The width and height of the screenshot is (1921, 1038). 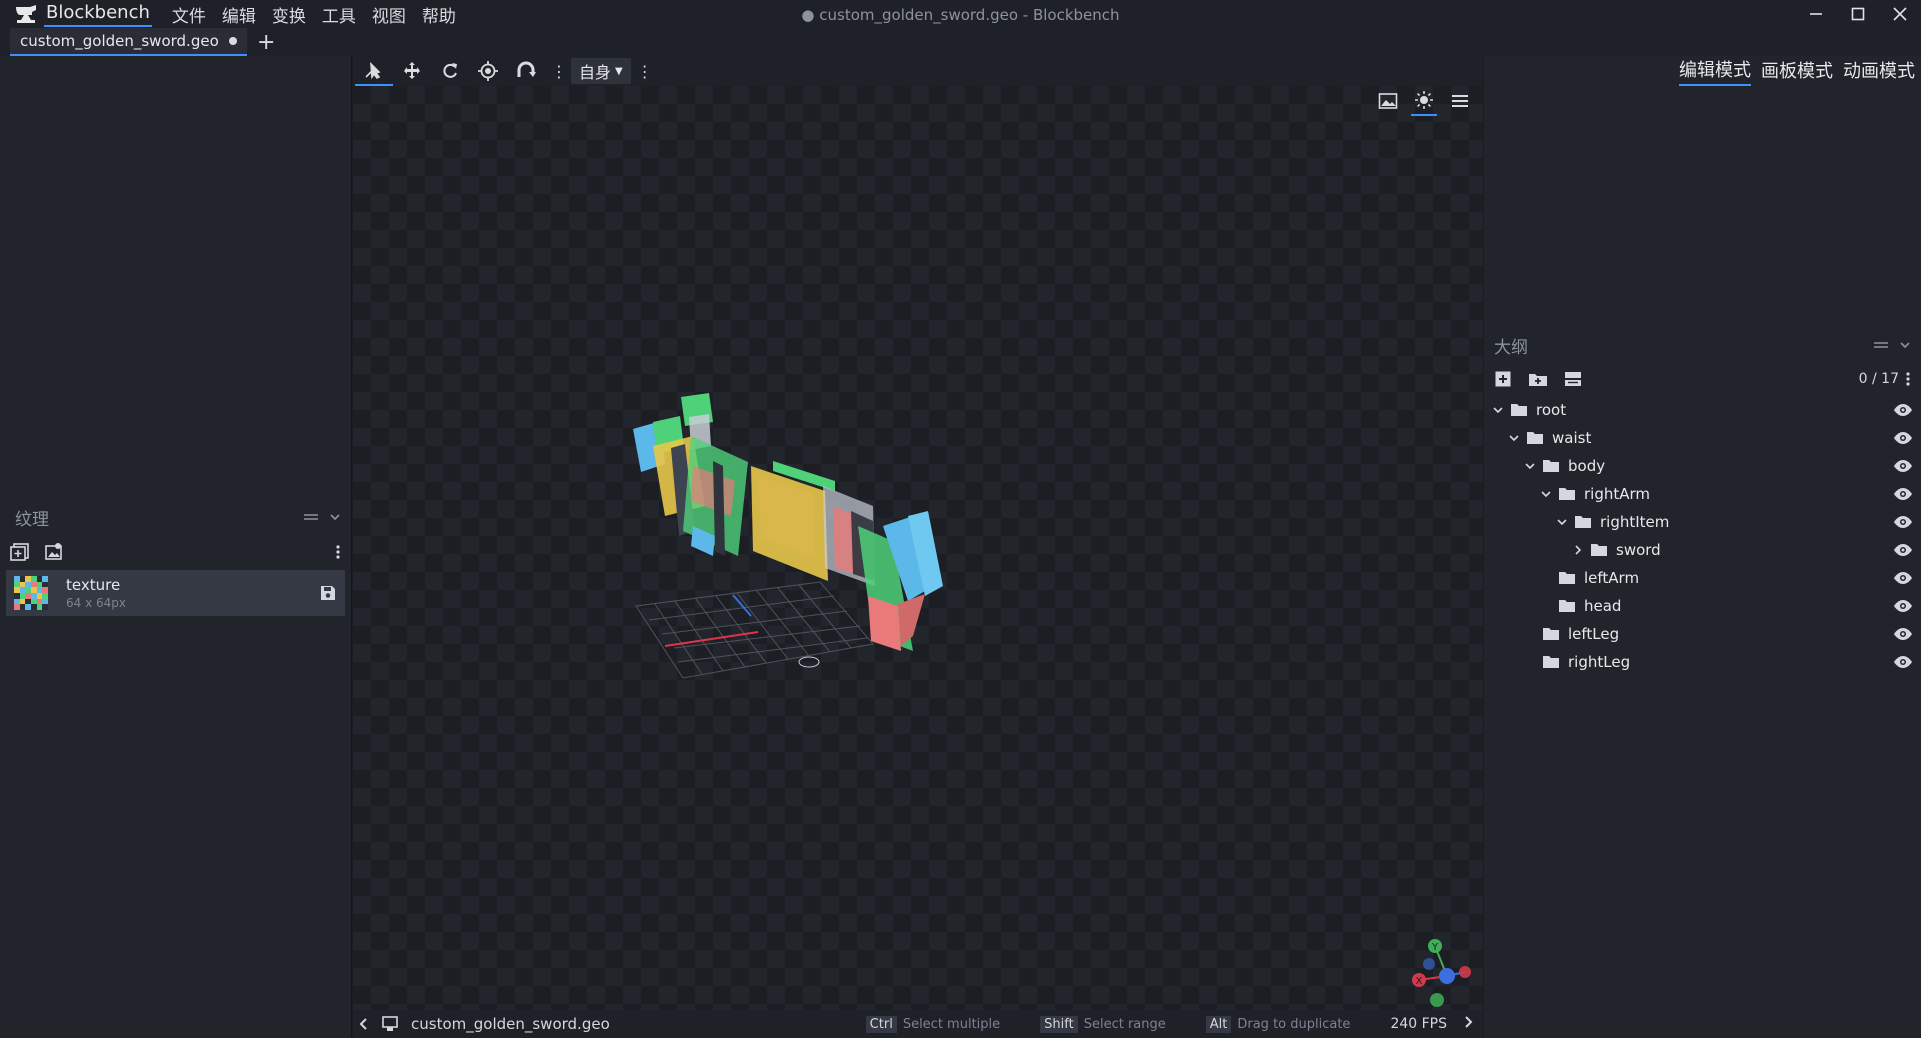 I want to click on close-button, so click(x=1900, y=14).